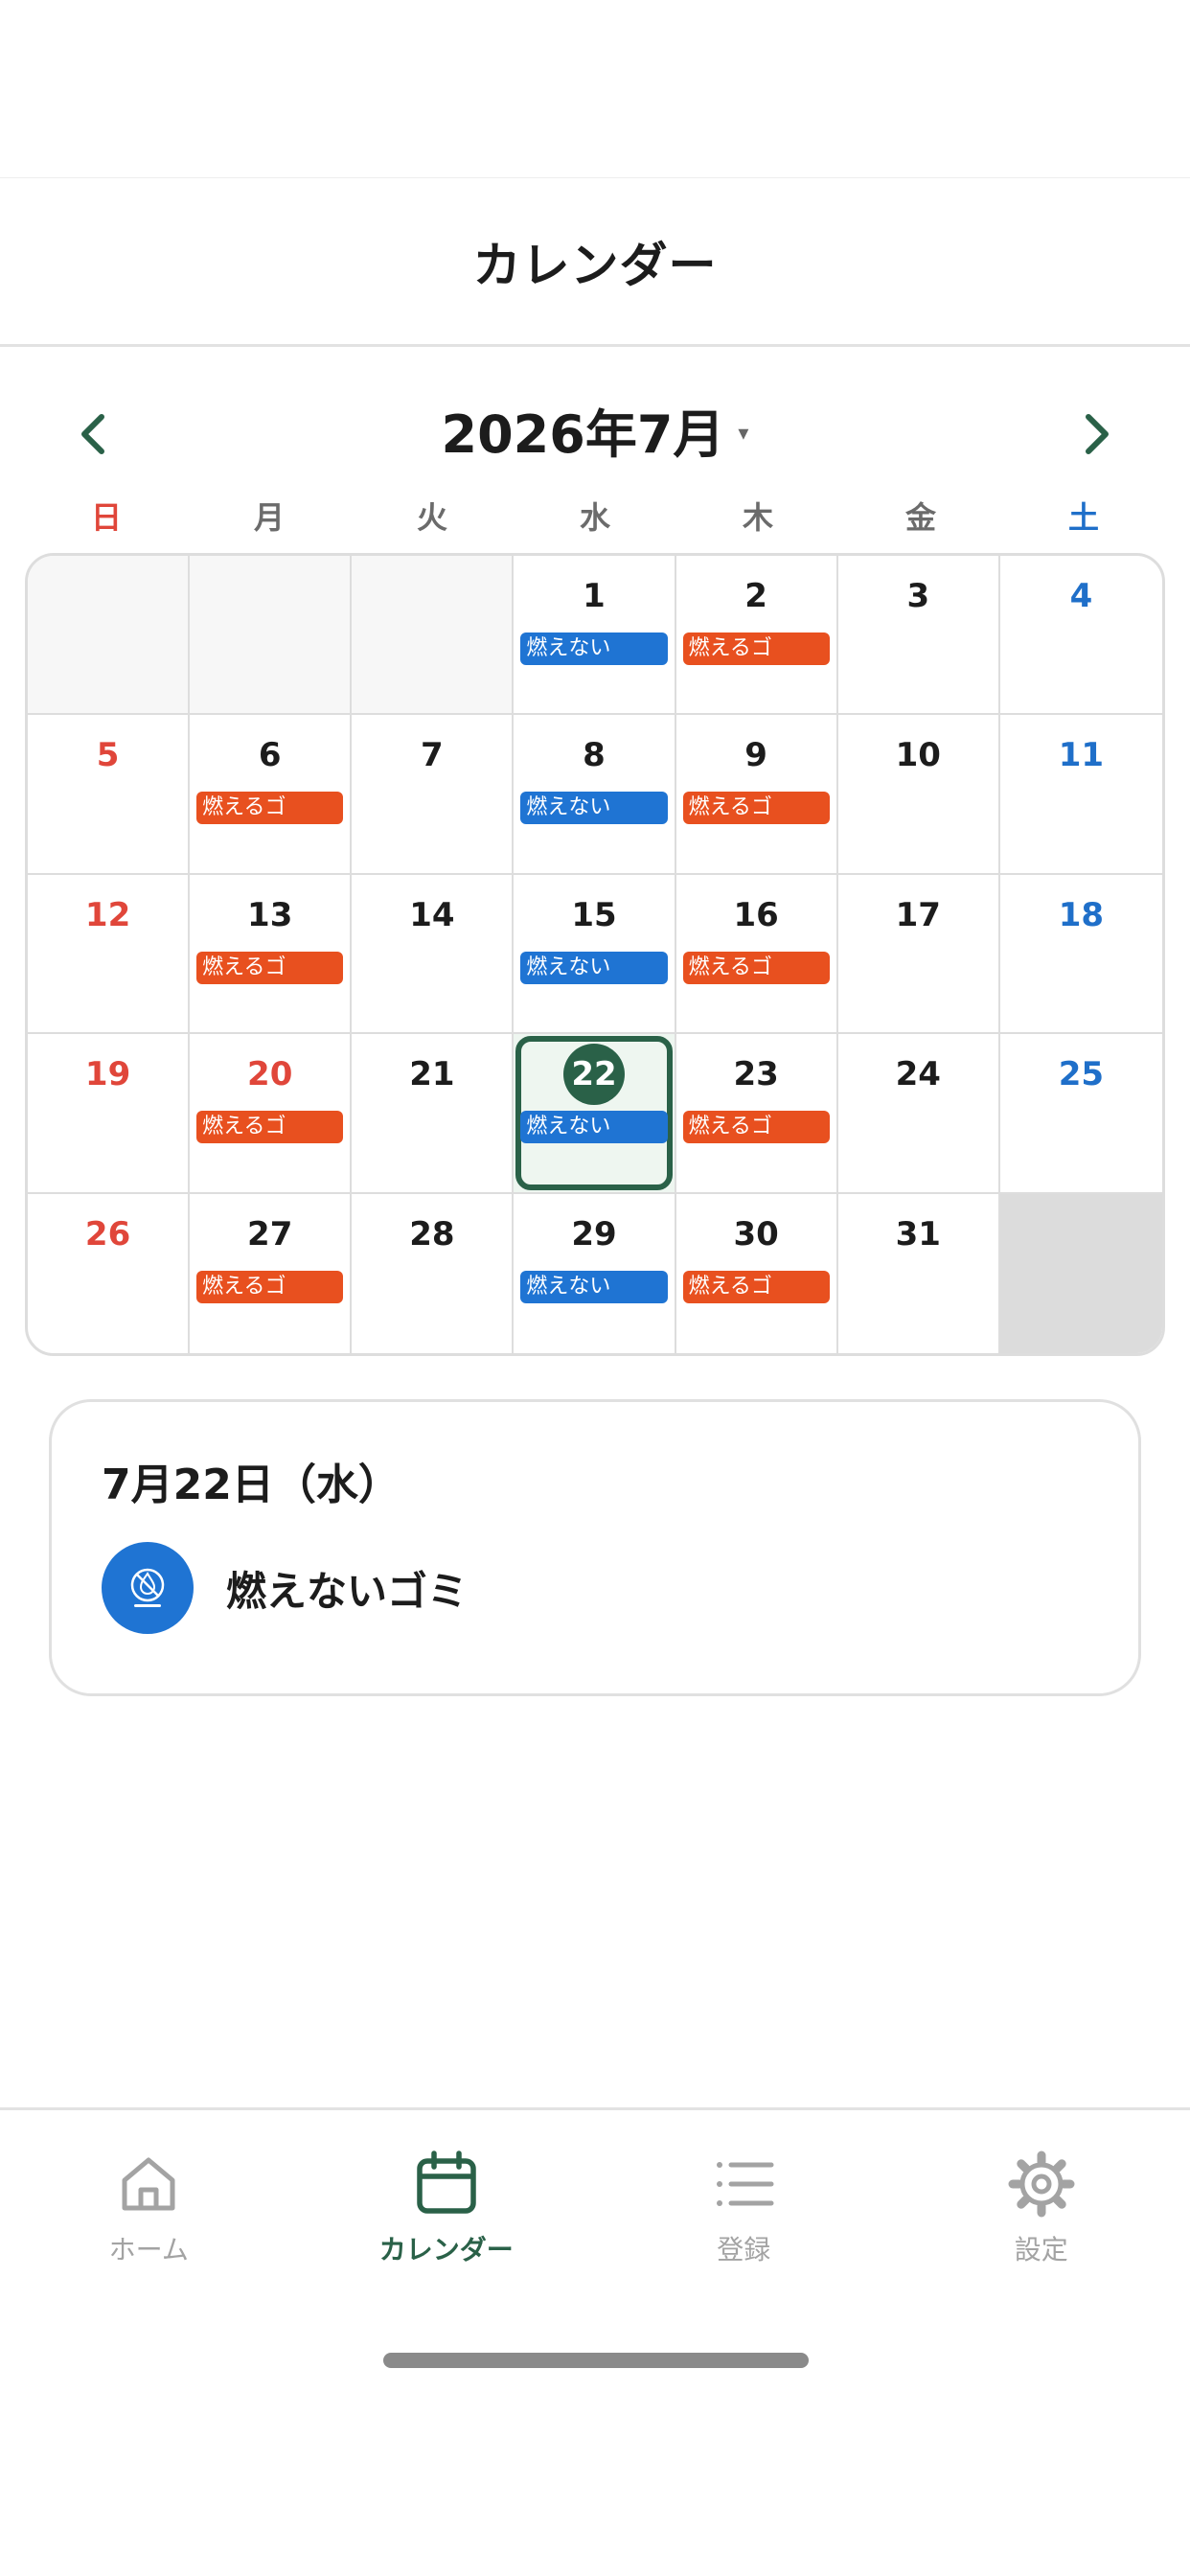 The width and height of the screenshot is (1190, 2576). Describe the element at coordinates (919, 1114) in the screenshot. I see `day-cell: 24` at that location.